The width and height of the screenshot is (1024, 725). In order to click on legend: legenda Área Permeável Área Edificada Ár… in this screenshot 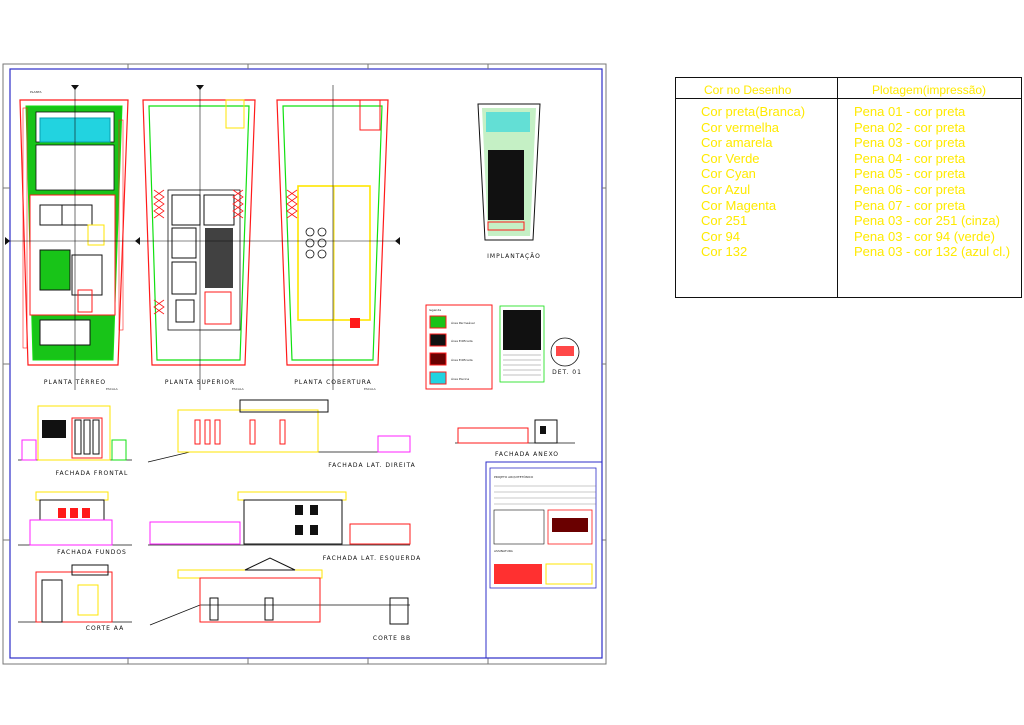, I will do `click(459, 347)`.